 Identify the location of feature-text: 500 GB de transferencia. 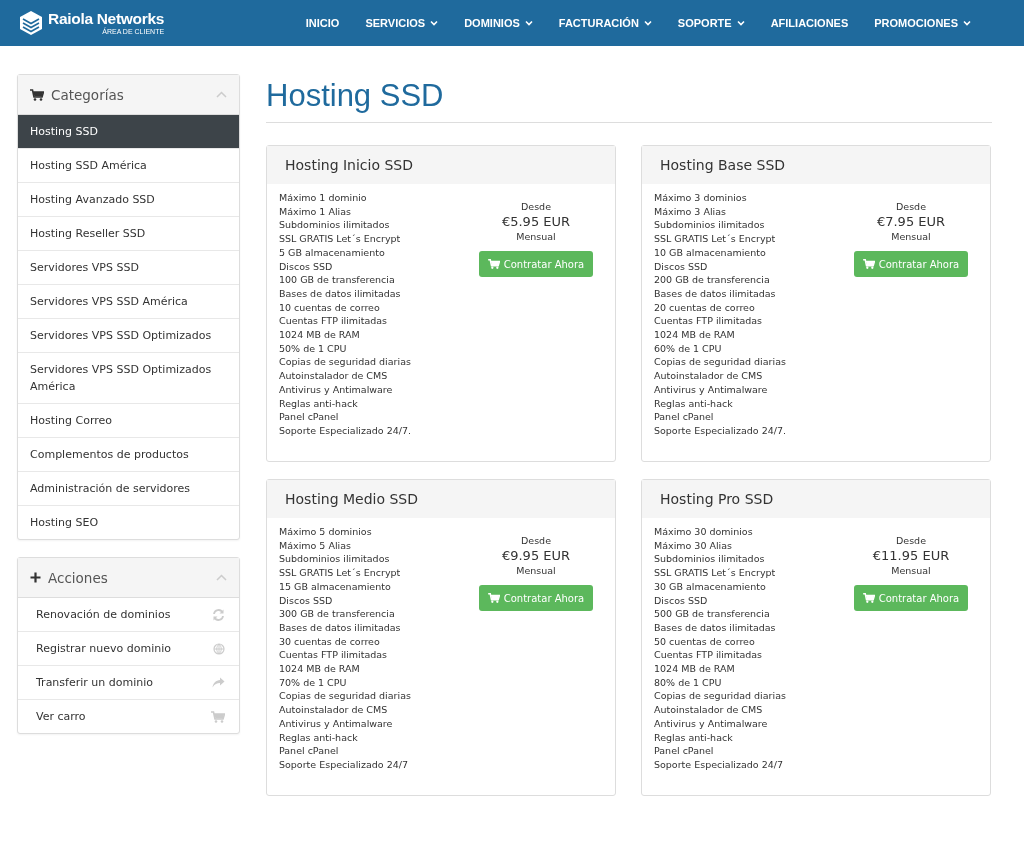
(712, 614).